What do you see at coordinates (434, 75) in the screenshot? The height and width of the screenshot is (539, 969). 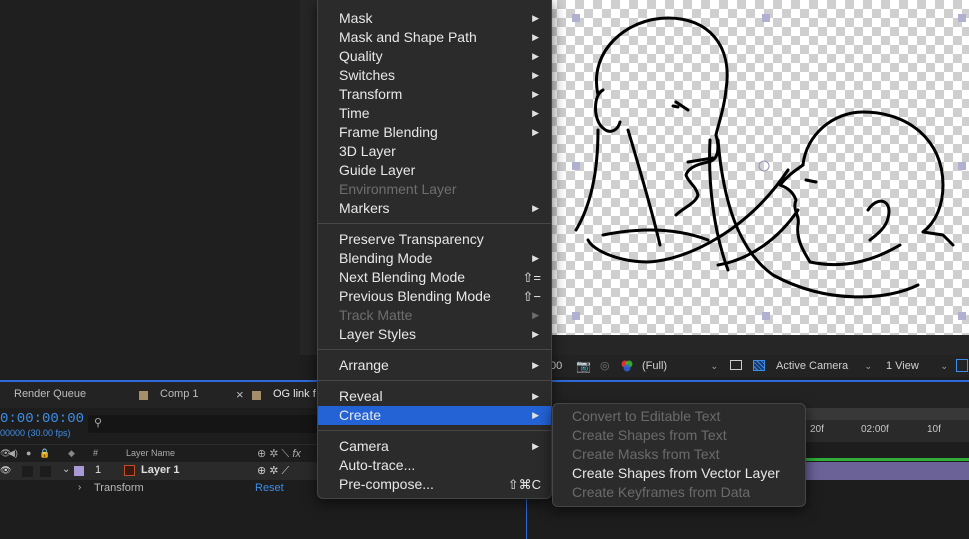 I see `menu-item-switches: Switches ▶` at bounding box center [434, 75].